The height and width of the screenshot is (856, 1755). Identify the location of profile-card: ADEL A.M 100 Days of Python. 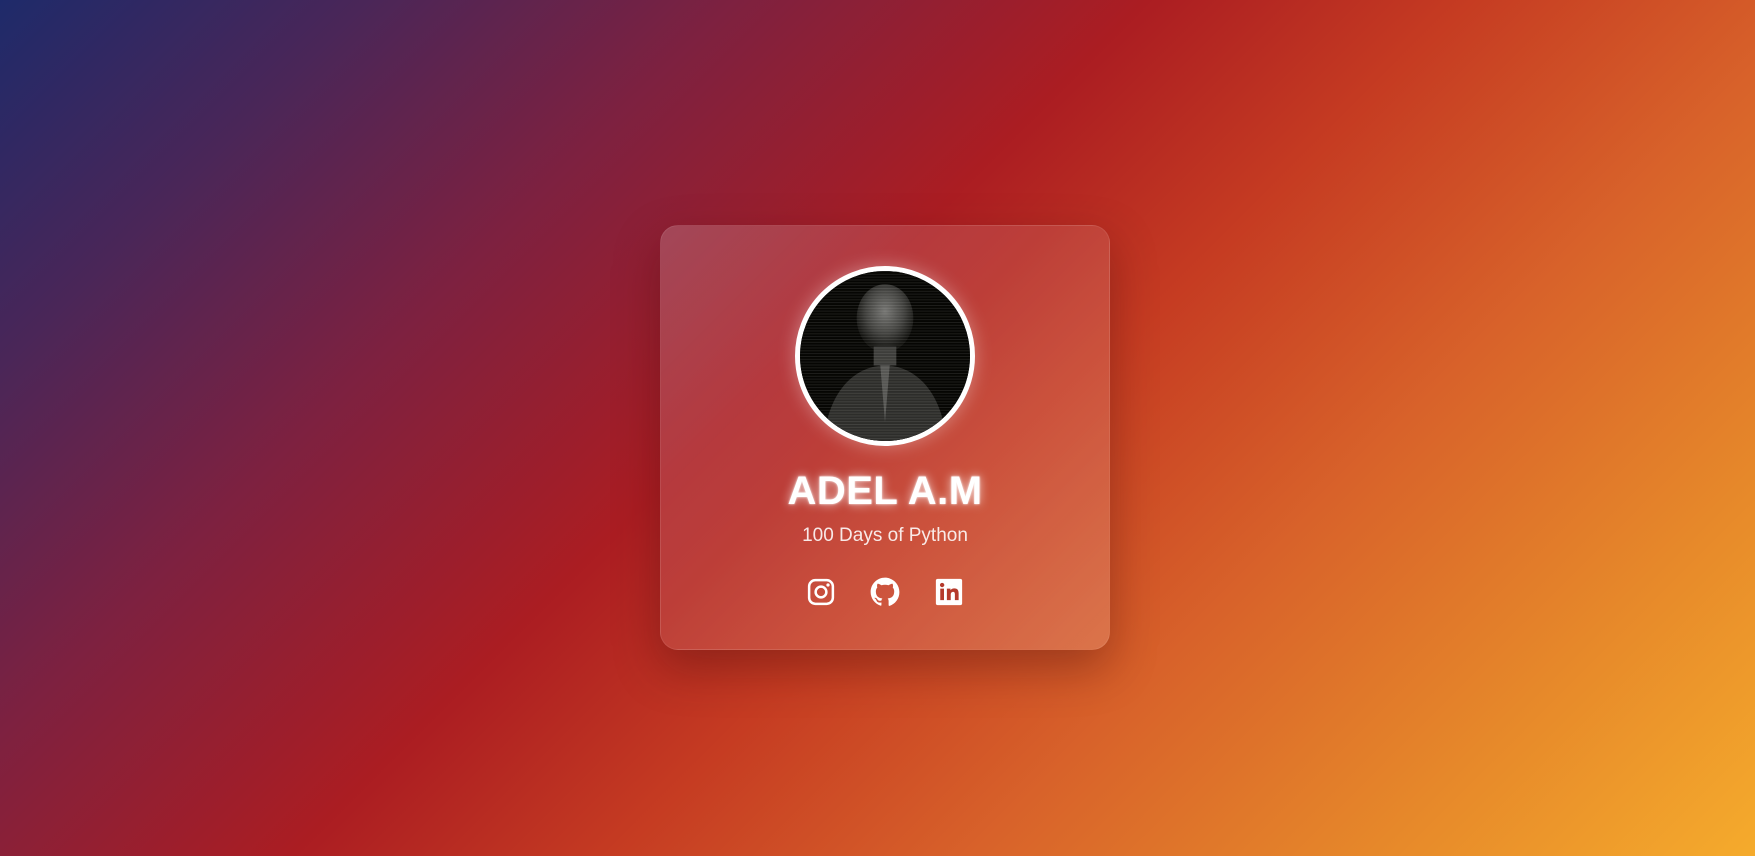
(885, 437).